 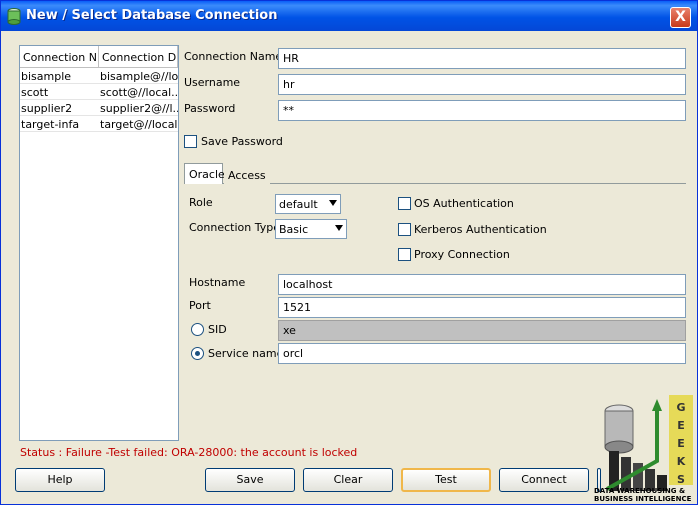 What do you see at coordinates (482, 284) in the screenshot?
I see `hostname-input: localhost` at bounding box center [482, 284].